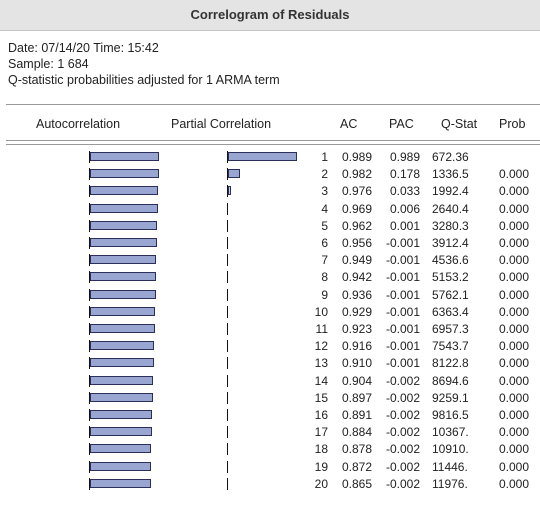 This screenshot has width=540, height=515. What do you see at coordinates (450, 208) in the screenshot?
I see `qstat-cell: 2640.4` at bounding box center [450, 208].